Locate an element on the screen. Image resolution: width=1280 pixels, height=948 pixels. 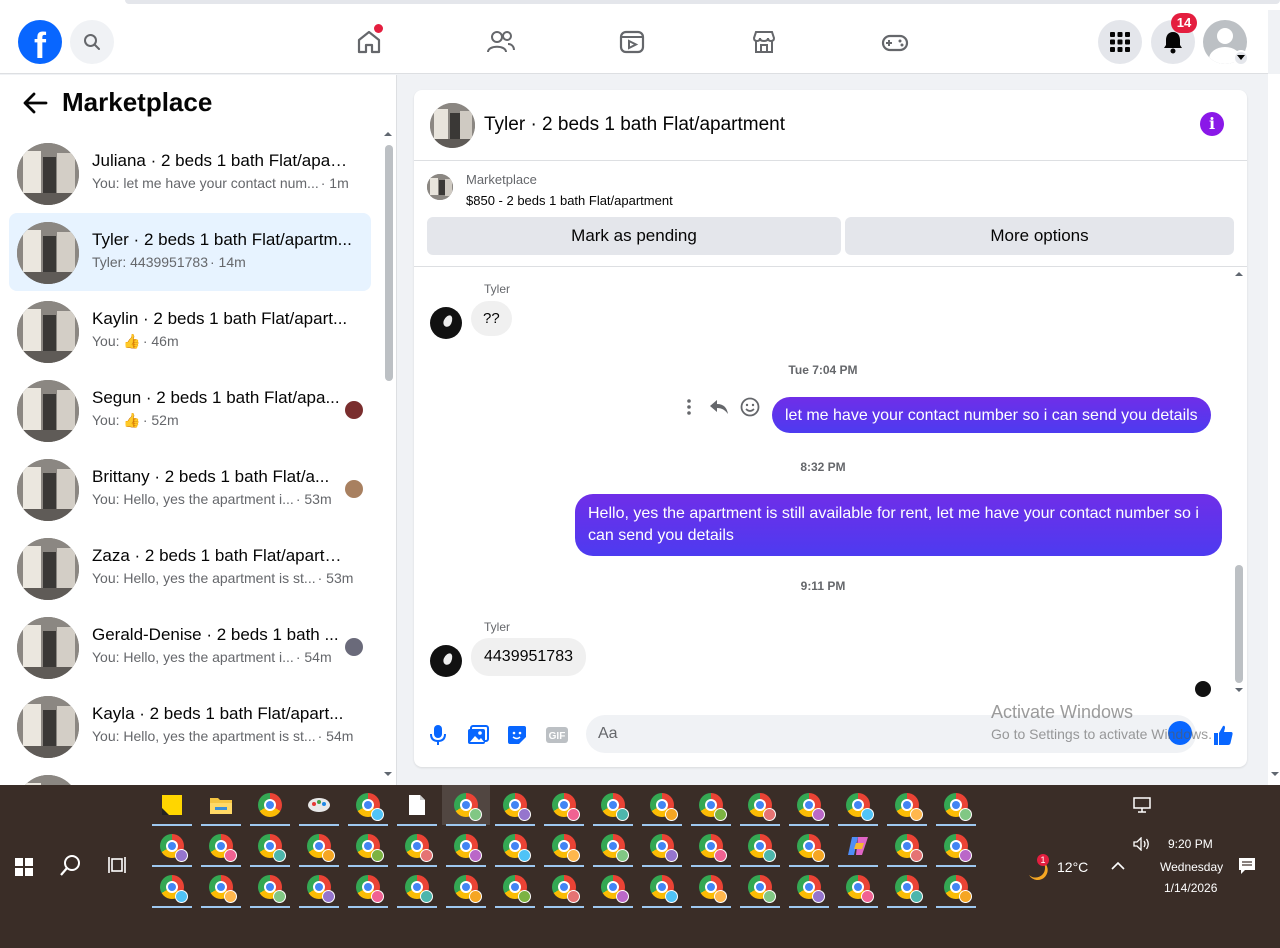
back-arrow-icon is located at coordinates (35, 103).